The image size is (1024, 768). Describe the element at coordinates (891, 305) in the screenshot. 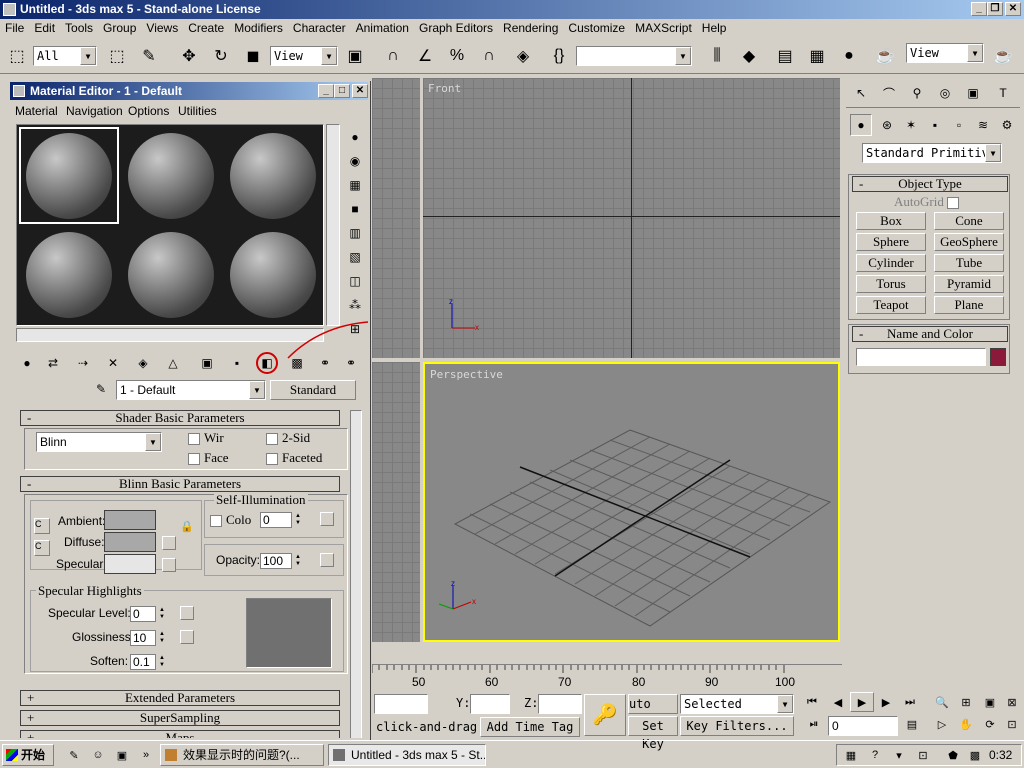

I see `teapot-button: Teapot` at that location.